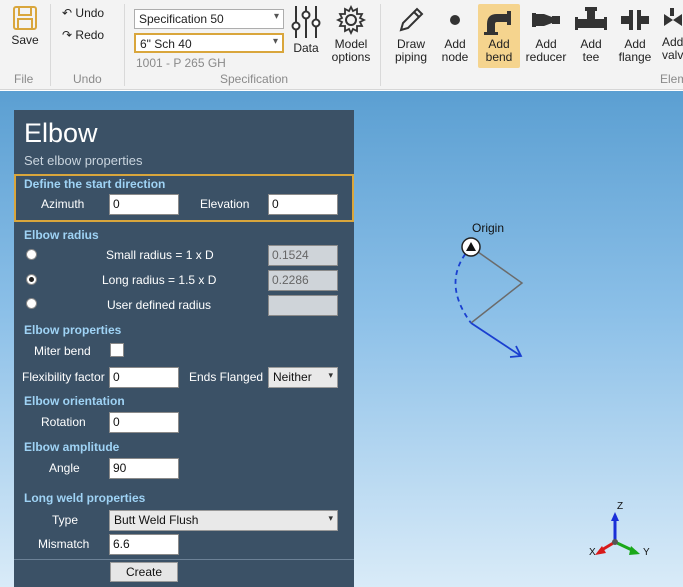 The image size is (683, 587). What do you see at coordinates (646, 552) in the screenshot?
I see `axis-y-label: Y` at bounding box center [646, 552].